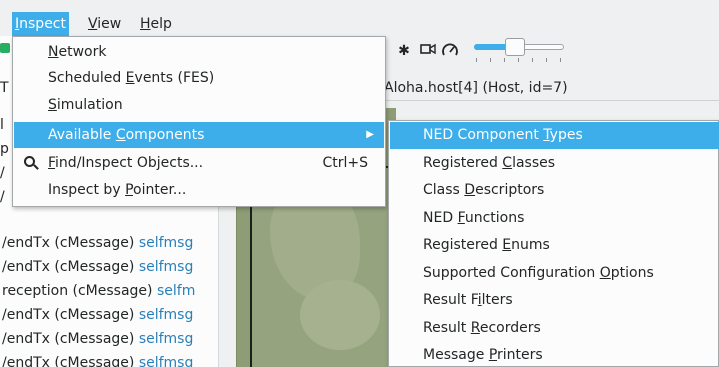 This screenshot has height=367, width=719. I want to click on menu-item-label: Scheduled Events (FES), so click(131, 78).